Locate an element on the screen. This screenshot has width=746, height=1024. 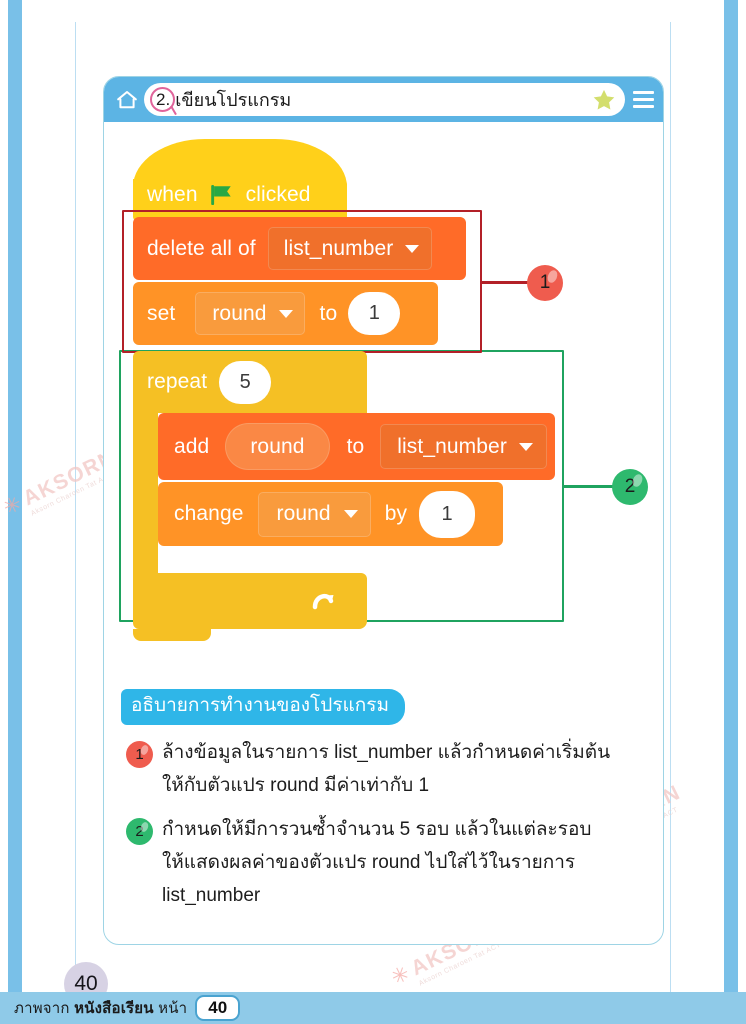
page-frame-right-band is located at coordinates (731, 496).